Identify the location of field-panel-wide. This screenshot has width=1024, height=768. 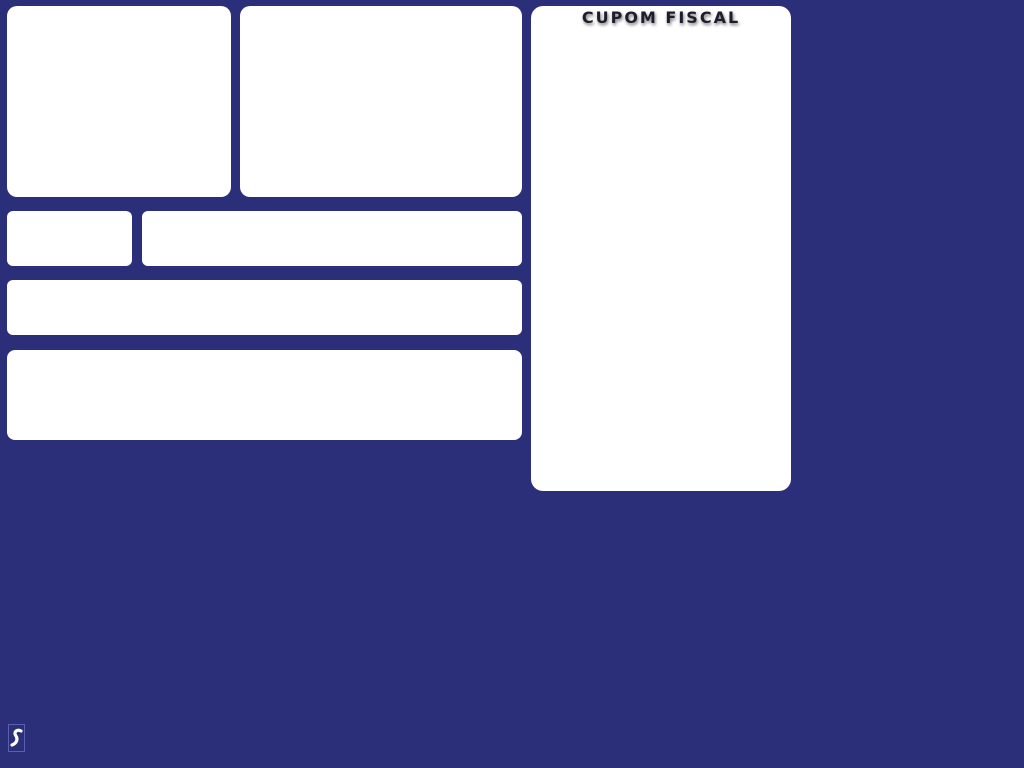
(332, 238).